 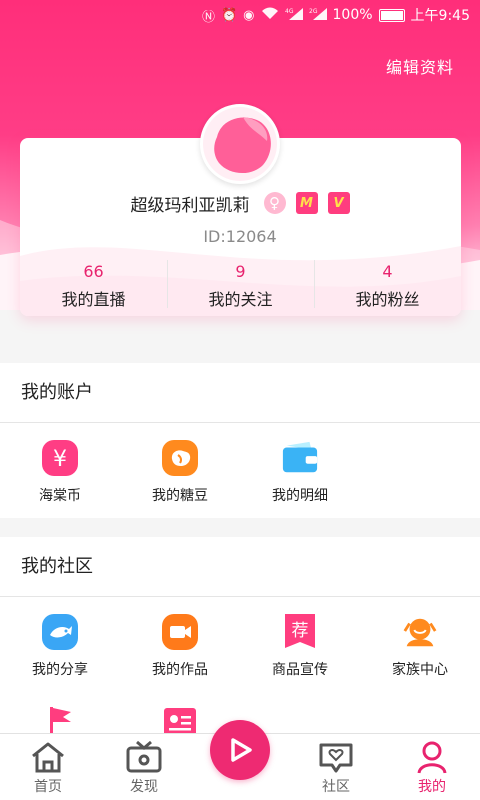 I want to click on section-title: 我的社区, so click(x=240, y=567).